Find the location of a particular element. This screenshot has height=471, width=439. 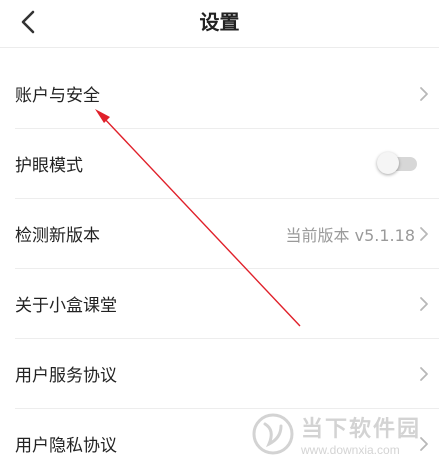

settings-item-account-security: 账户与安全 is located at coordinates (227, 94).